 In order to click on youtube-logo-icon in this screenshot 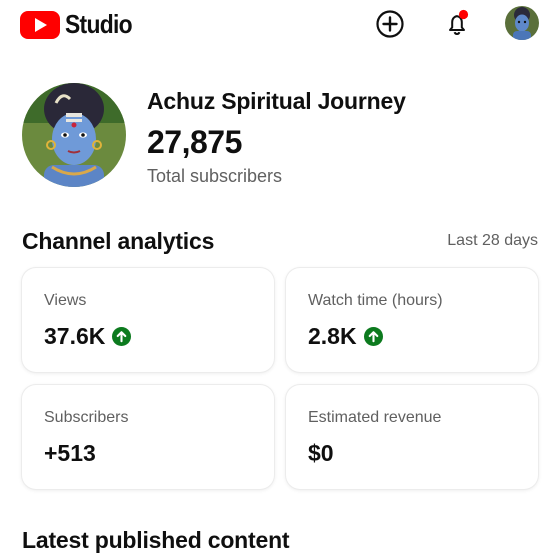, I will do `click(40, 24)`.